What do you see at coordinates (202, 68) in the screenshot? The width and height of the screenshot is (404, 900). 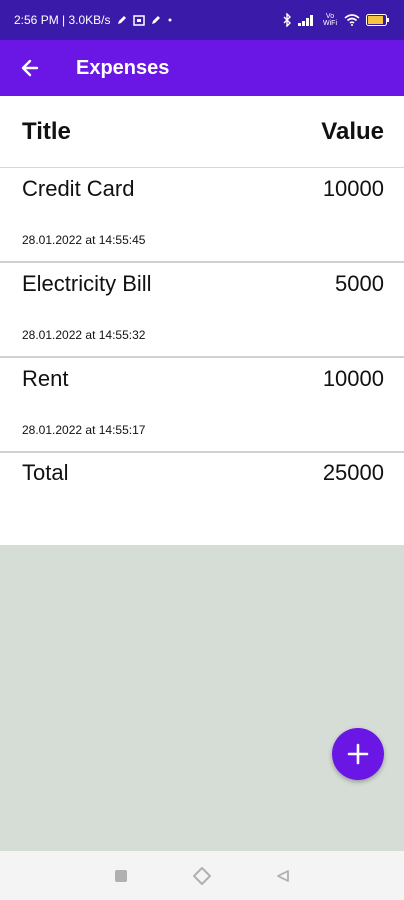 I see `app-bar: Expenses` at bounding box center [202, 68].